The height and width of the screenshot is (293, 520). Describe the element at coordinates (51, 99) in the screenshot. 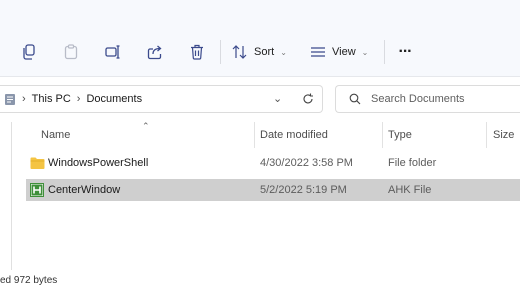

I see `breadcrumb-this-pc: This PC` at that location.